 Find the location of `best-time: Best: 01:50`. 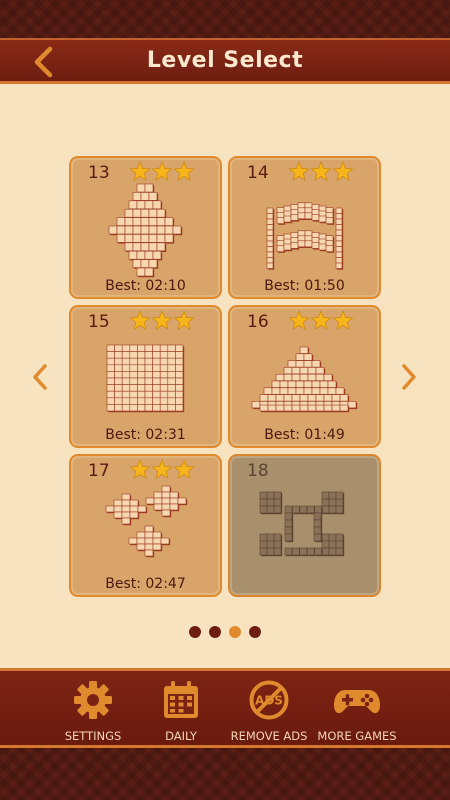

best-time: Best: 01:50 is located at coordinates (304, 286).